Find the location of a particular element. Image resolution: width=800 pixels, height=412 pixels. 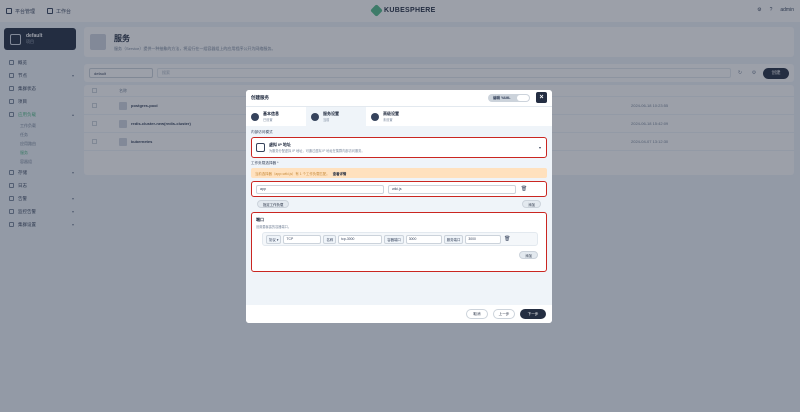

warning-text: 当前选择器（app=wiki.js）有 1 个工作负载匹配。 is located at coordinates (292, 173).